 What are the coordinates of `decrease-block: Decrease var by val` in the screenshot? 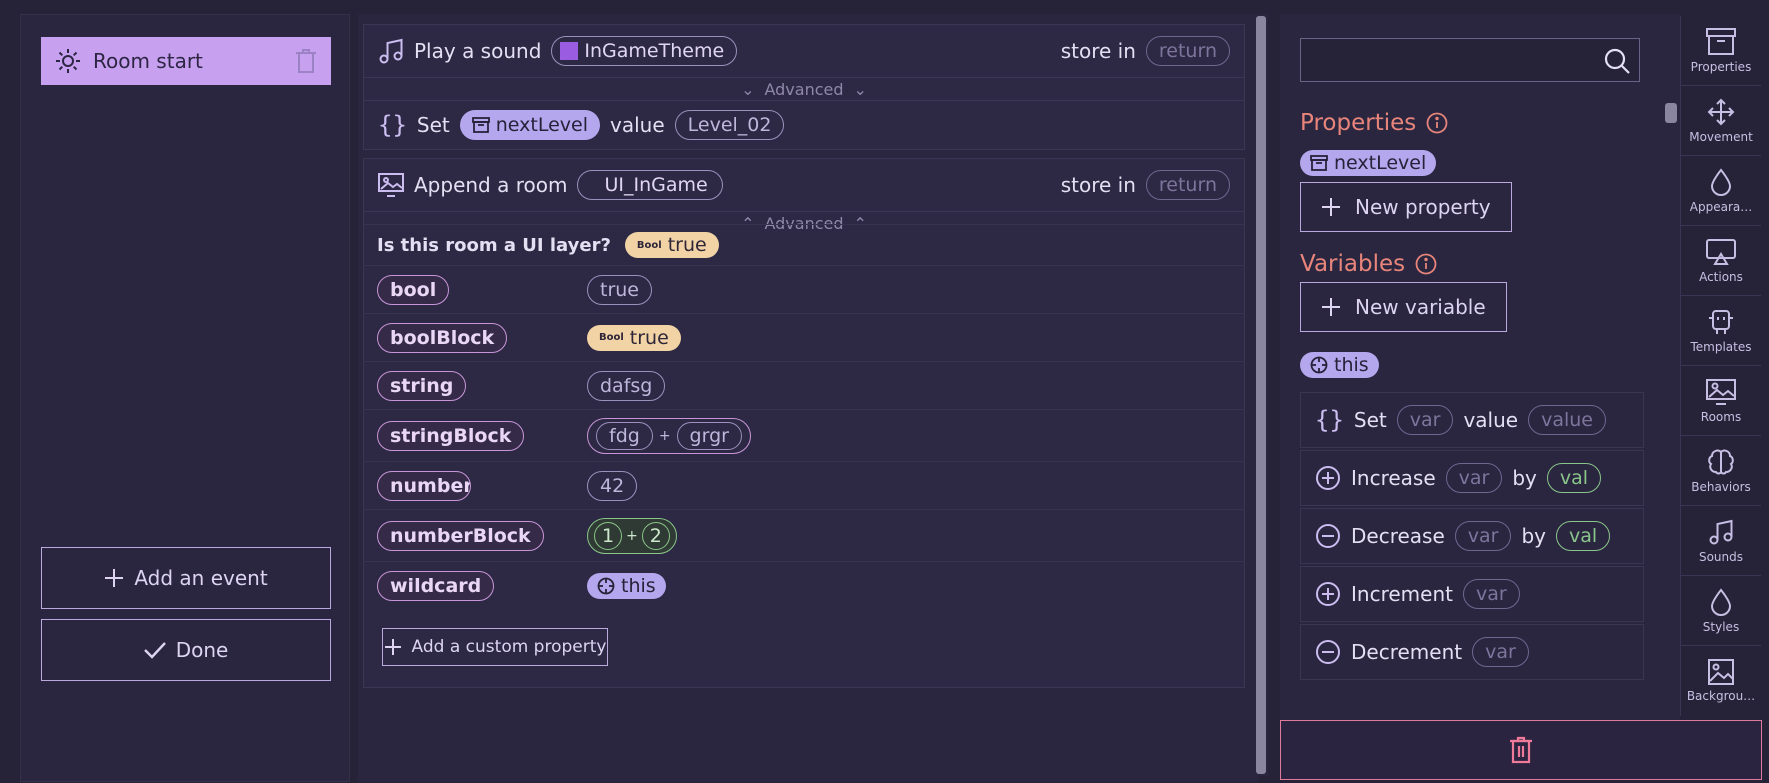 It's located at (1472, 536).